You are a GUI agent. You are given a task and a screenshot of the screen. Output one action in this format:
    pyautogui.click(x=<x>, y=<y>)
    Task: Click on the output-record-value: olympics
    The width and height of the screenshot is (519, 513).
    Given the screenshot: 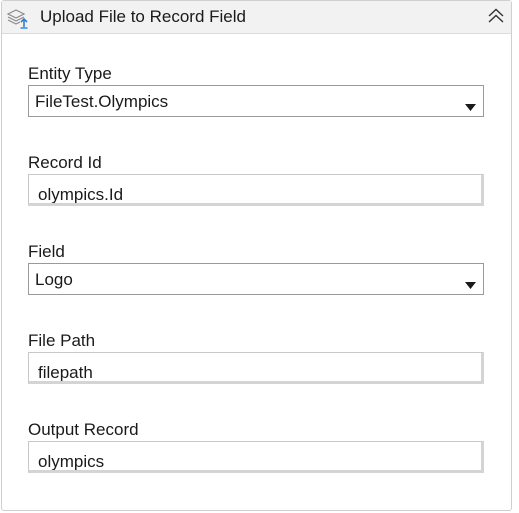 What is the action you would take?
    pyautogui.click(x=71, y=461)
    